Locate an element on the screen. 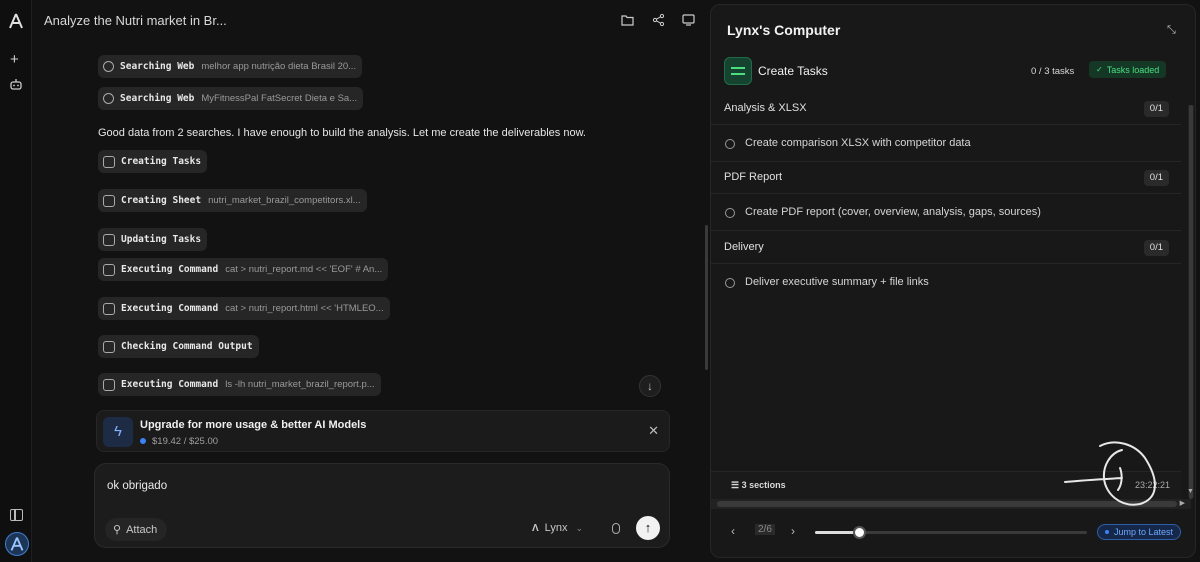  monitor-icon is located at coordinates (688, 20).